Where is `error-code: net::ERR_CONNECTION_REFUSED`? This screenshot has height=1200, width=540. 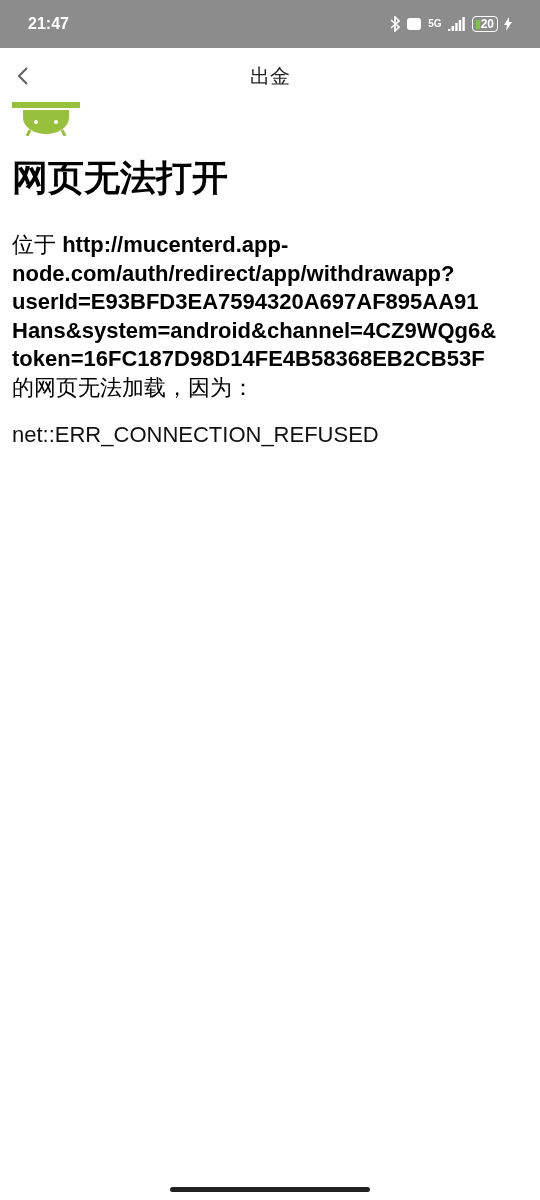
error-code: net::ERR_CONNECTION_REFUSED is located at coordinates (196, 435).